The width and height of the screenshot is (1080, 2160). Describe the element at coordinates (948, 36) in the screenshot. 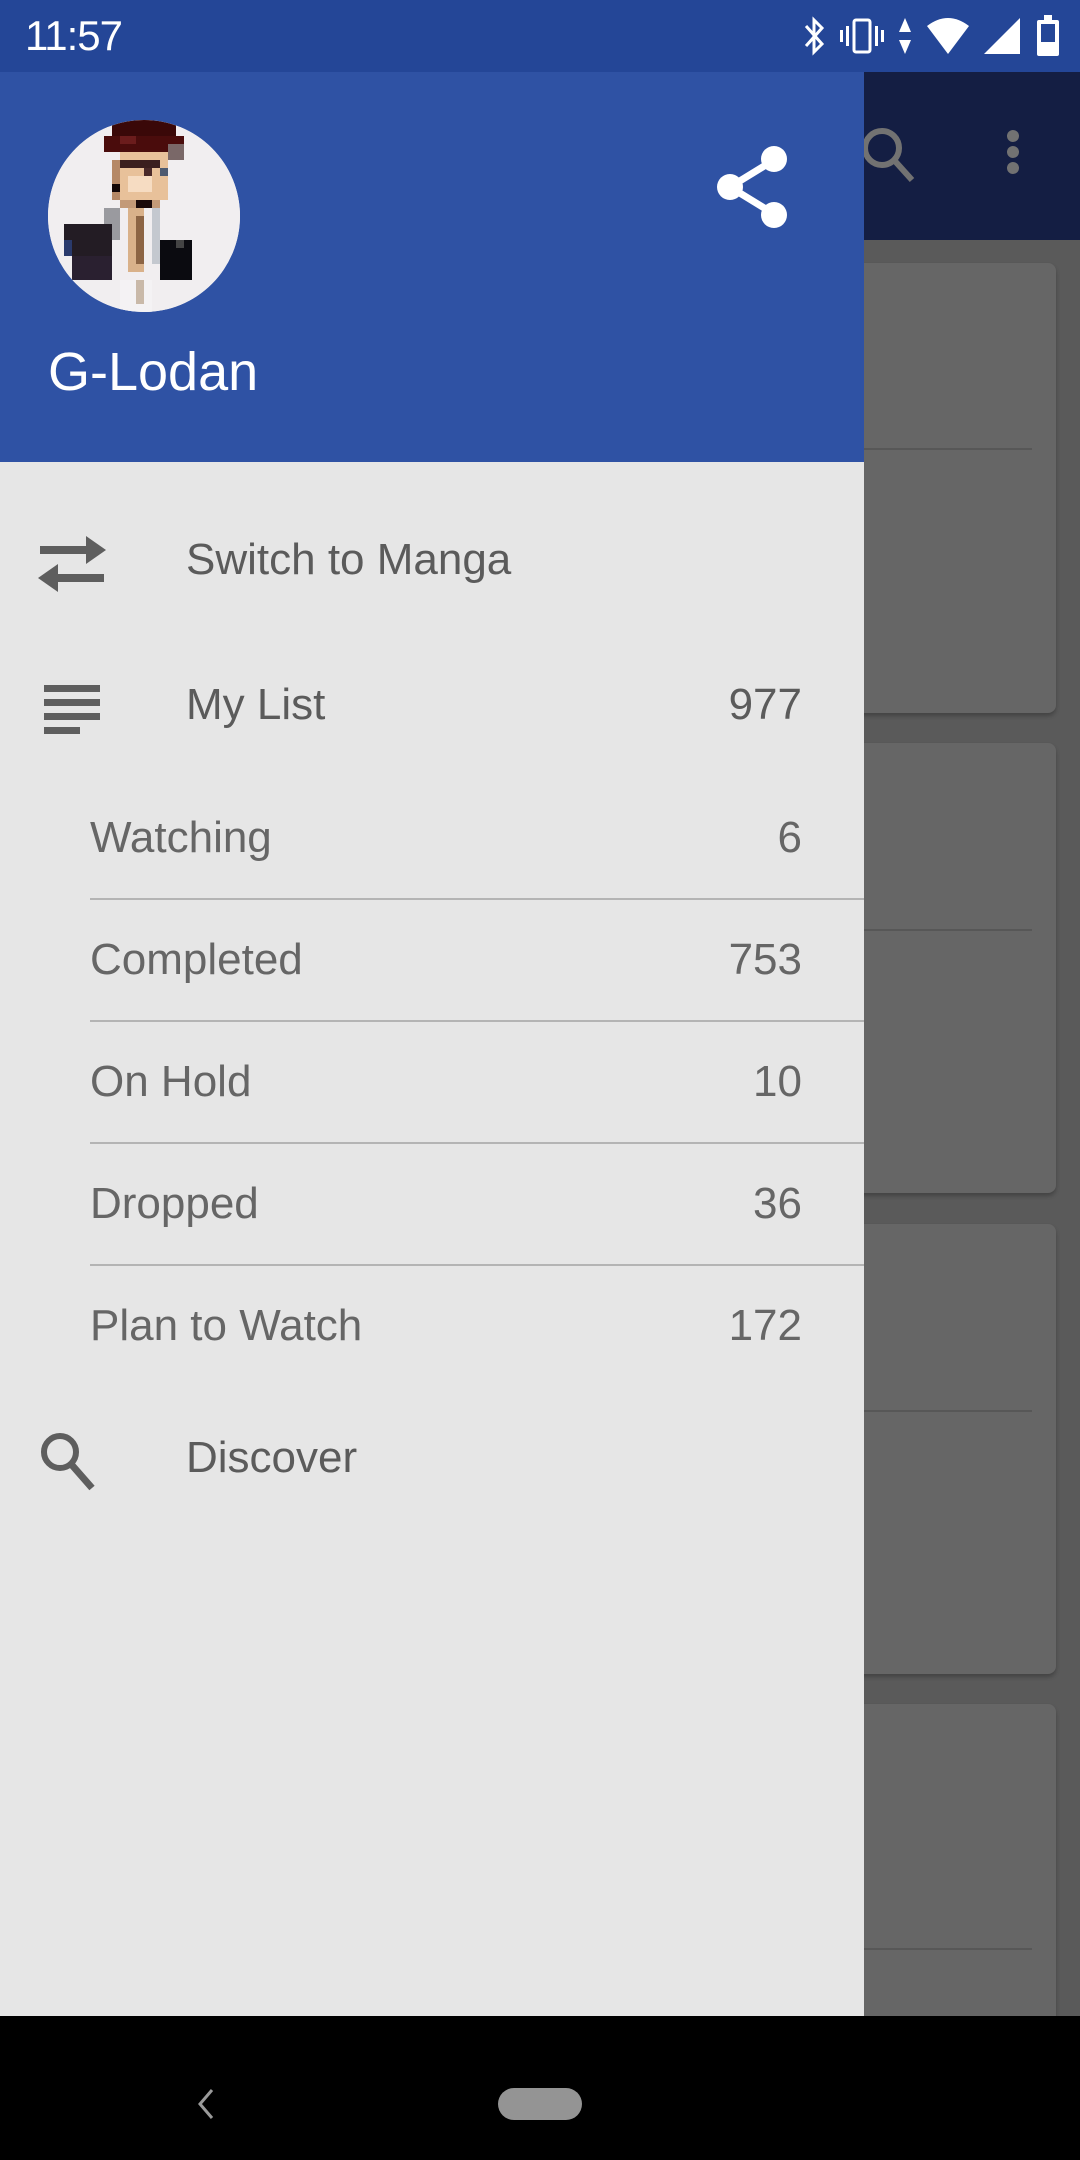

I see `wifi-icon` at that location.